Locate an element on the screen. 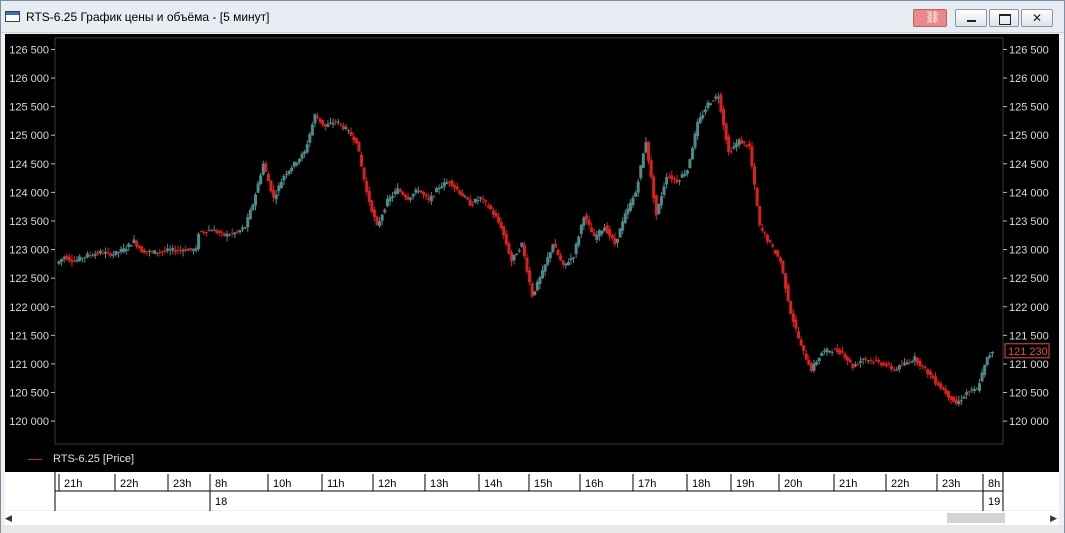 The image size is (1065, 533). legend-label: RTS-6.25 [Price] is located at coordinates (94, 459).